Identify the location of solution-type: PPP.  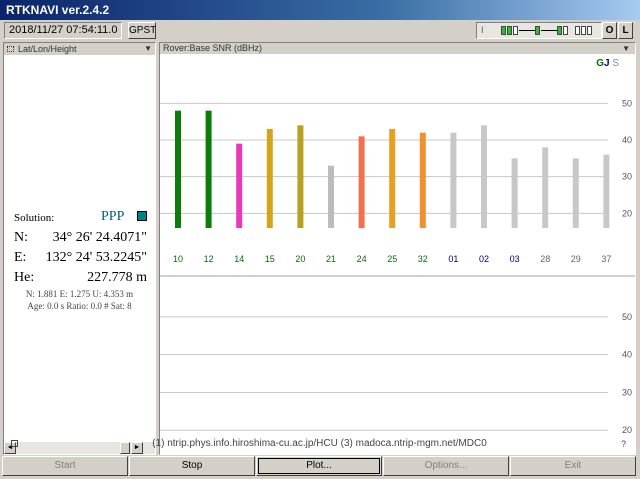
(113, 216).